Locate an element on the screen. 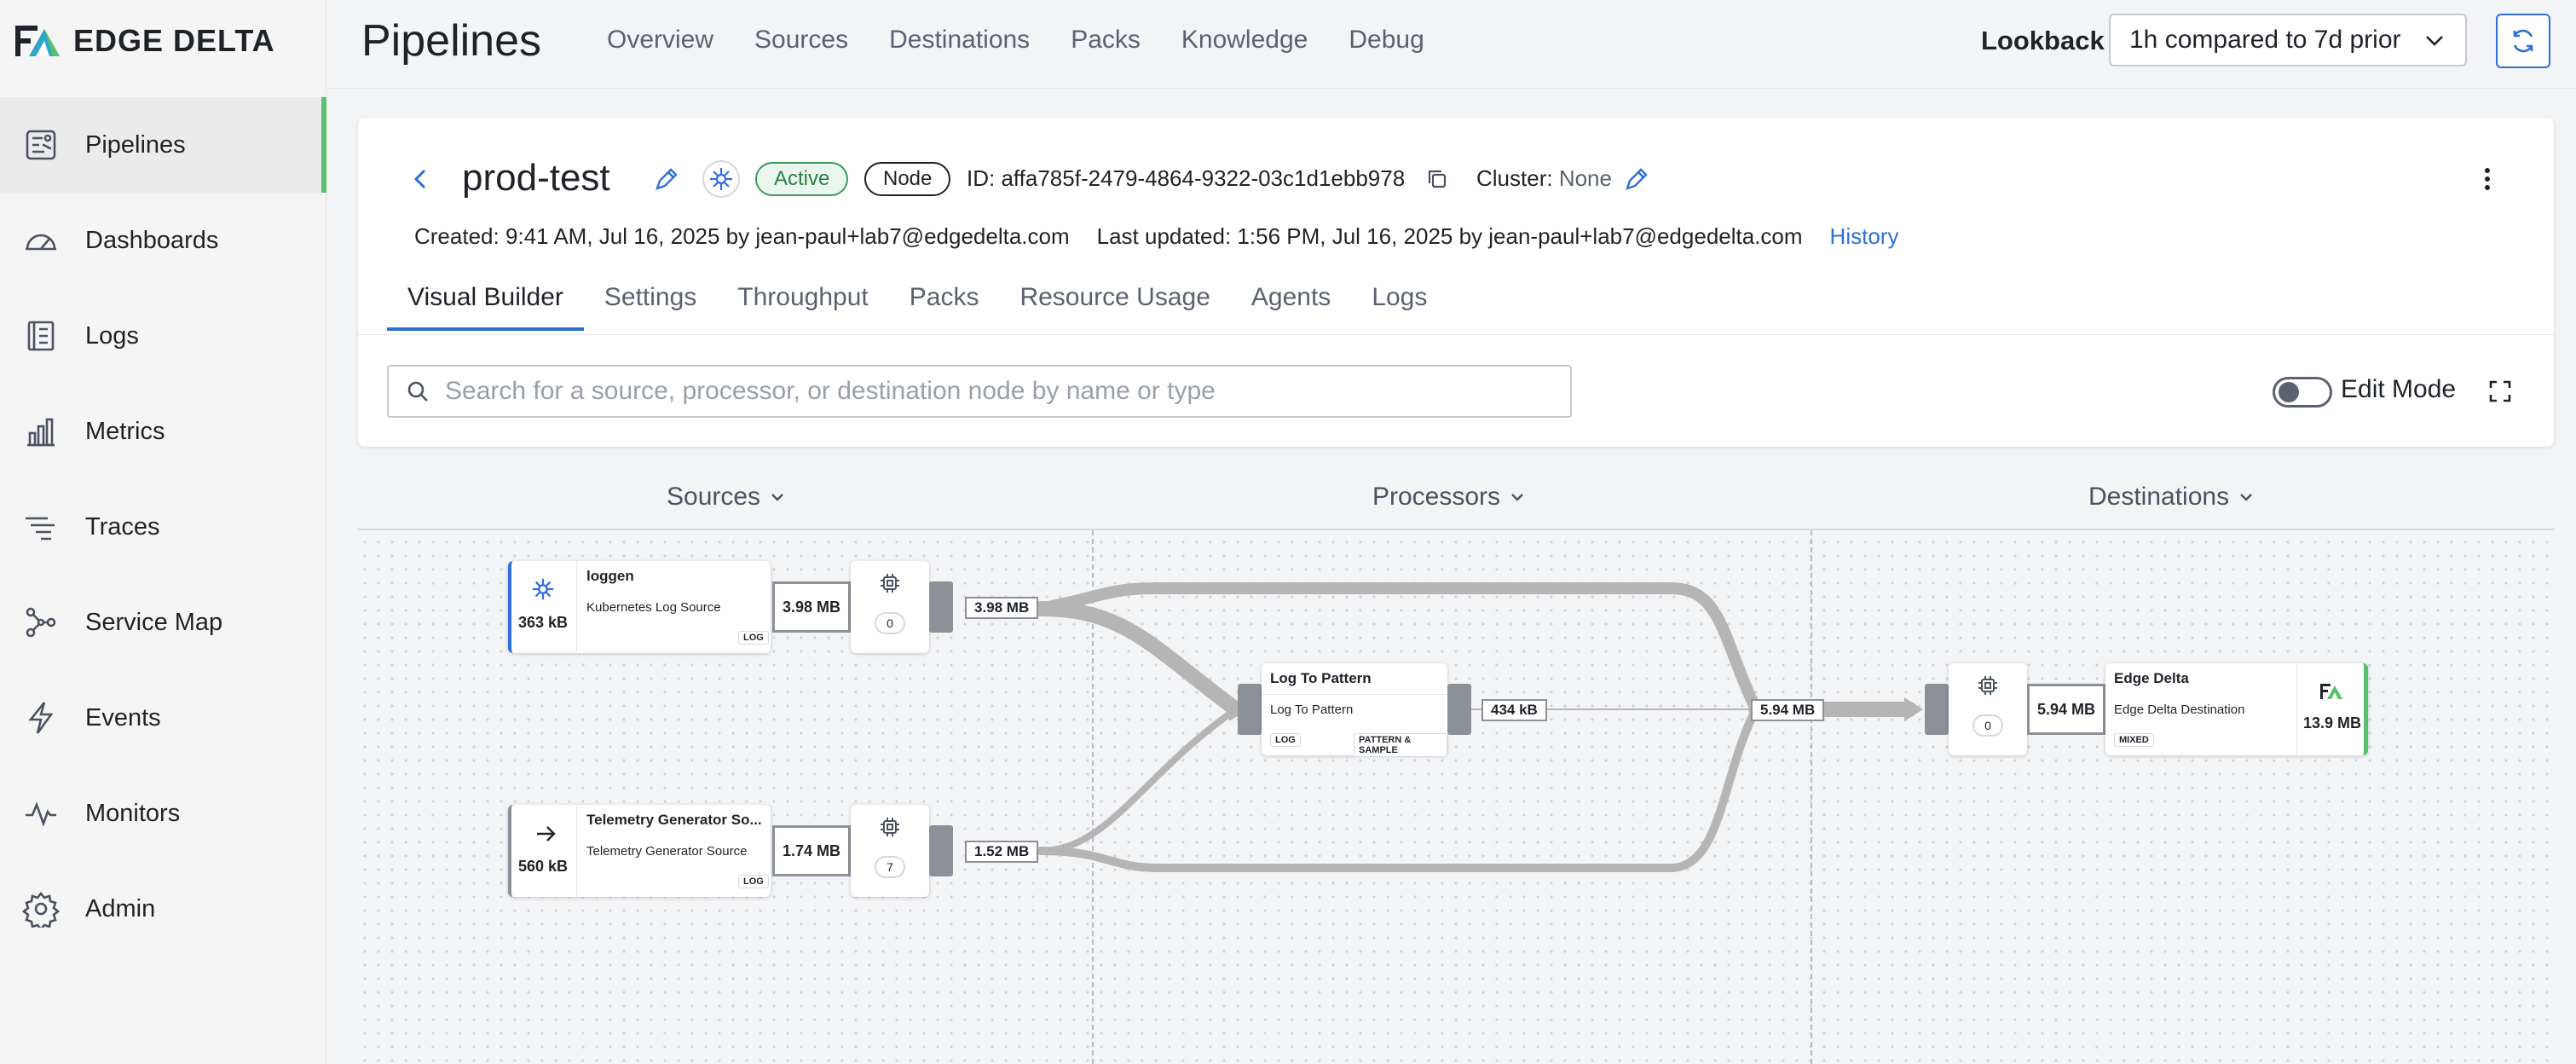 This screenshot has width=2576, height=1064. lookback-label: Lookback is located at coordinates (2043, 40).